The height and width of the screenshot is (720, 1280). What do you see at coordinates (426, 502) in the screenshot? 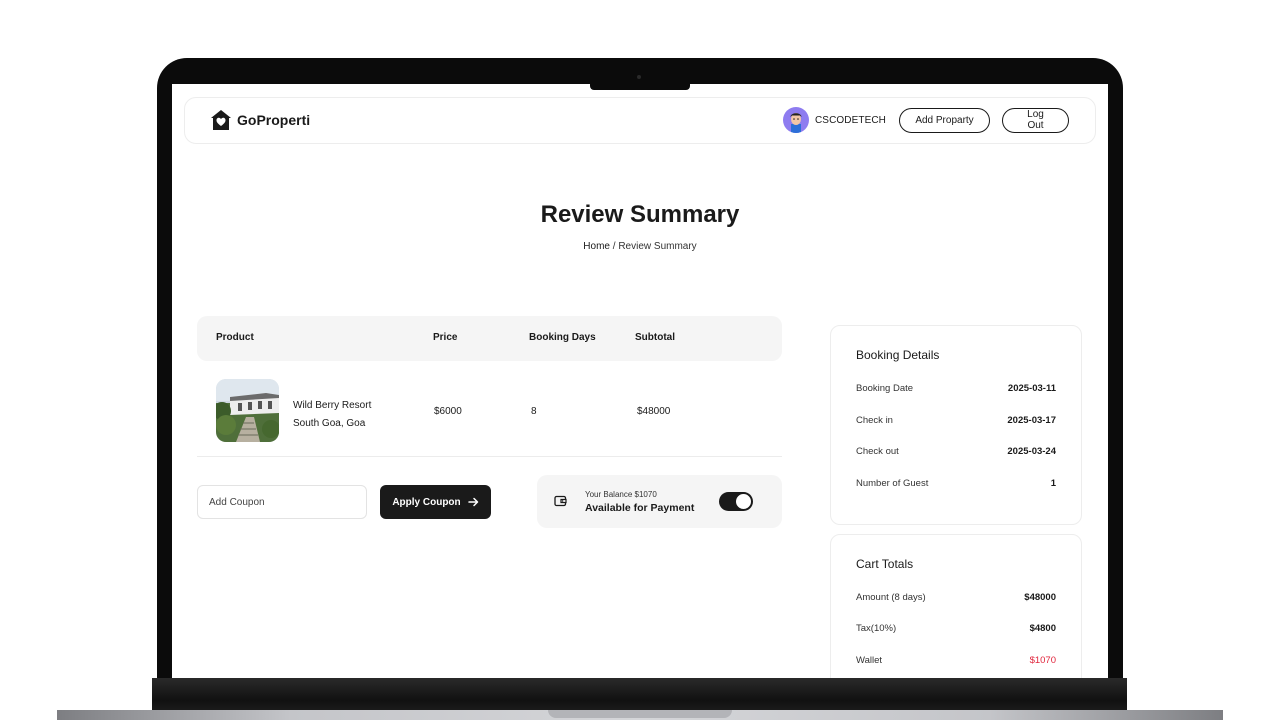
I see `apply-coupon-label: Apply Coupon` at bounding box center [426, 502].